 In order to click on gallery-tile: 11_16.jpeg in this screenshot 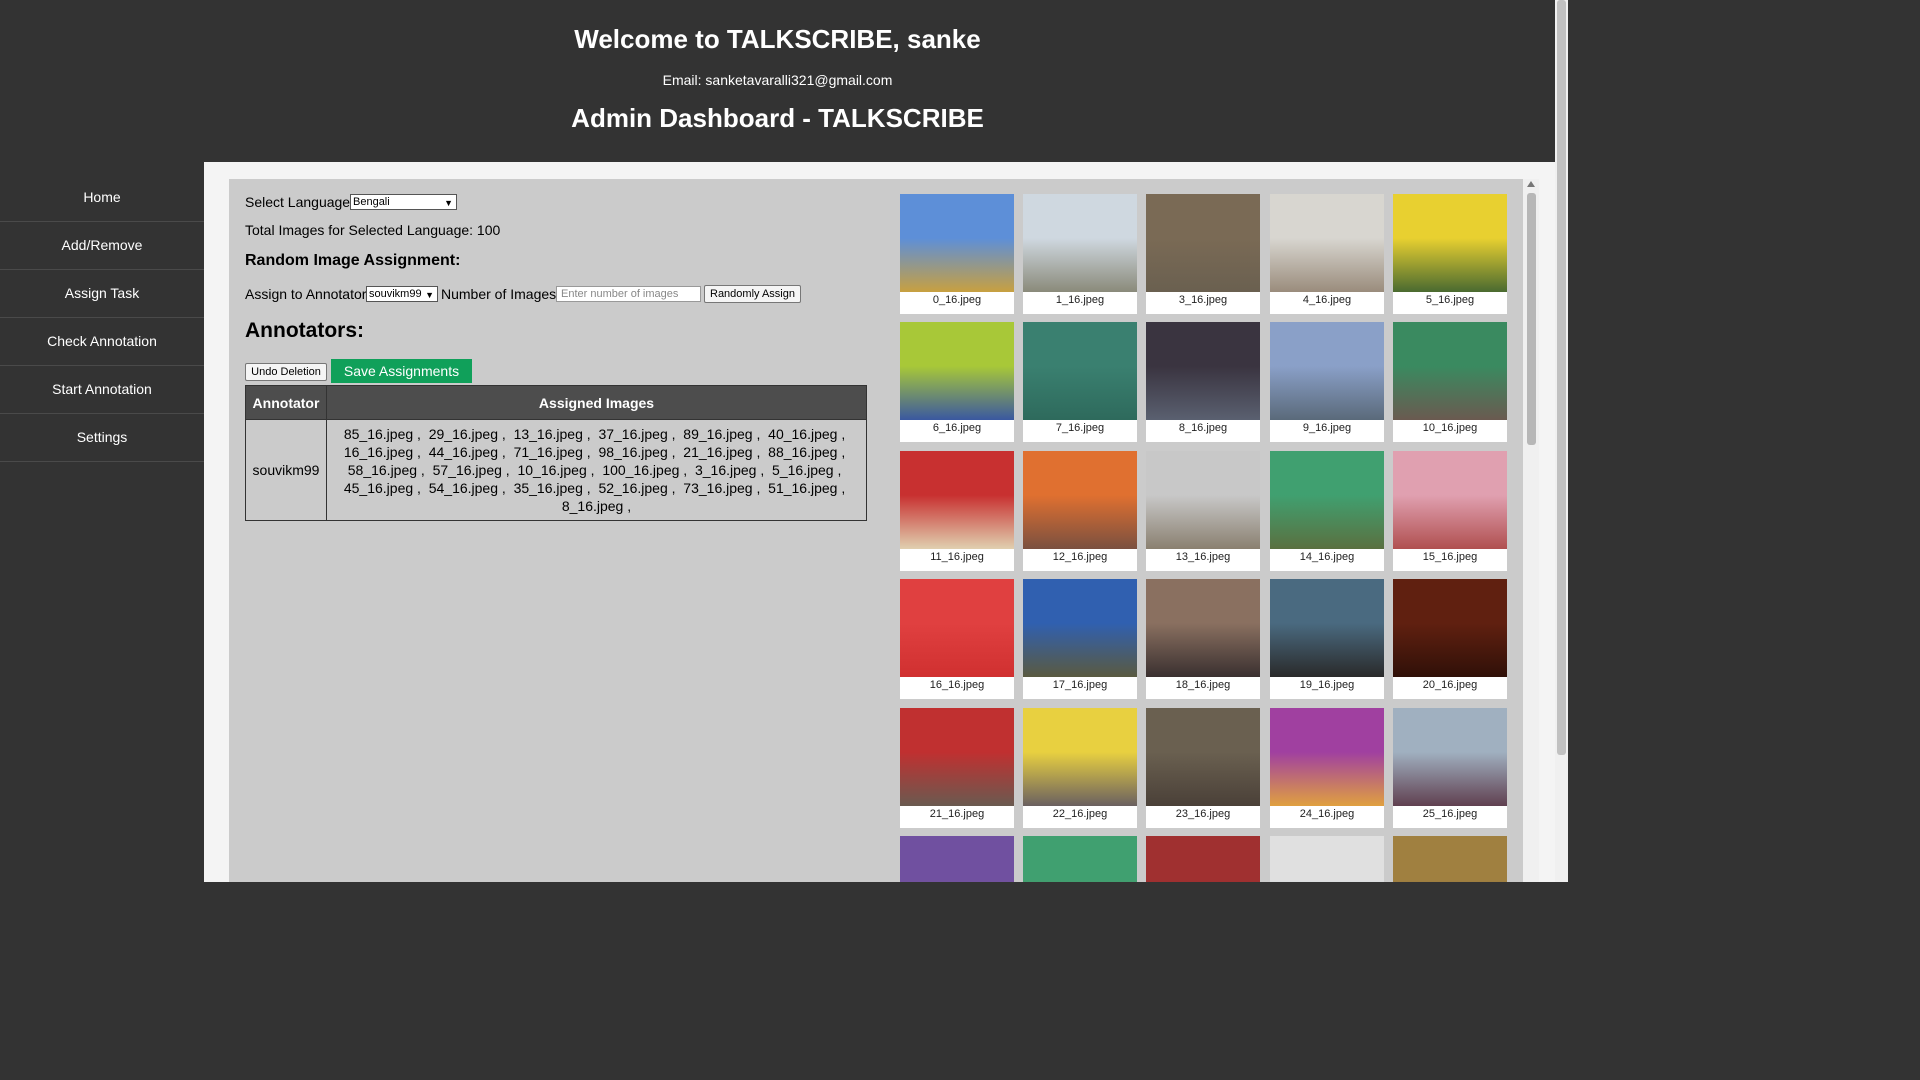, I will do `click(957, 511)`.